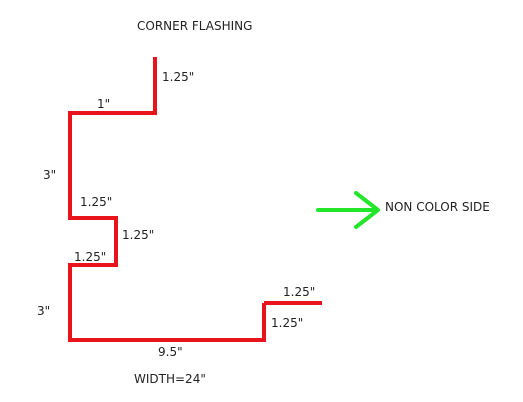  Describe the element at coordinates (43, 311) in the screenshot. I see `dim-lower-vertical: 3"` at that location.